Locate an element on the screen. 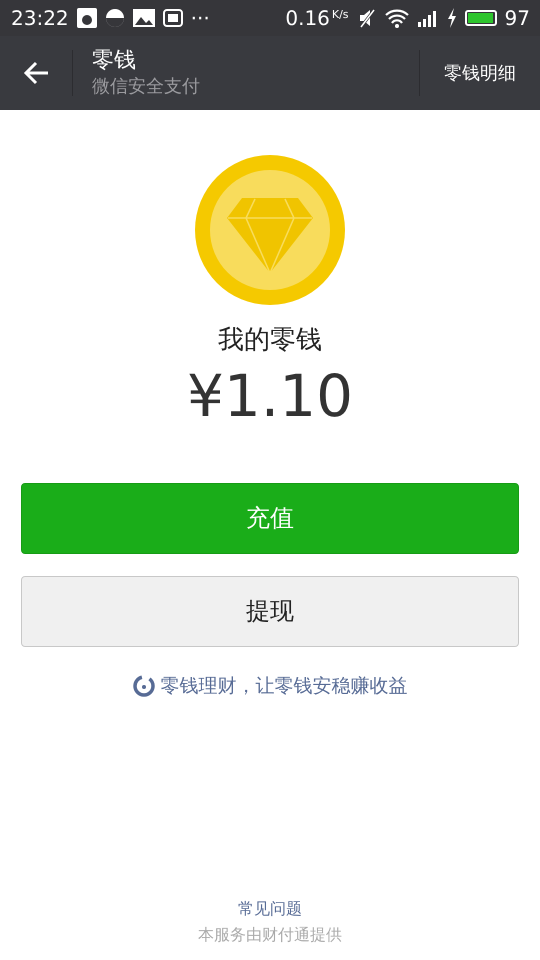 The width and height of the screenshot is (540, 960). page-subtitle: 微信安全支付 is located at coordinates (146, 87).